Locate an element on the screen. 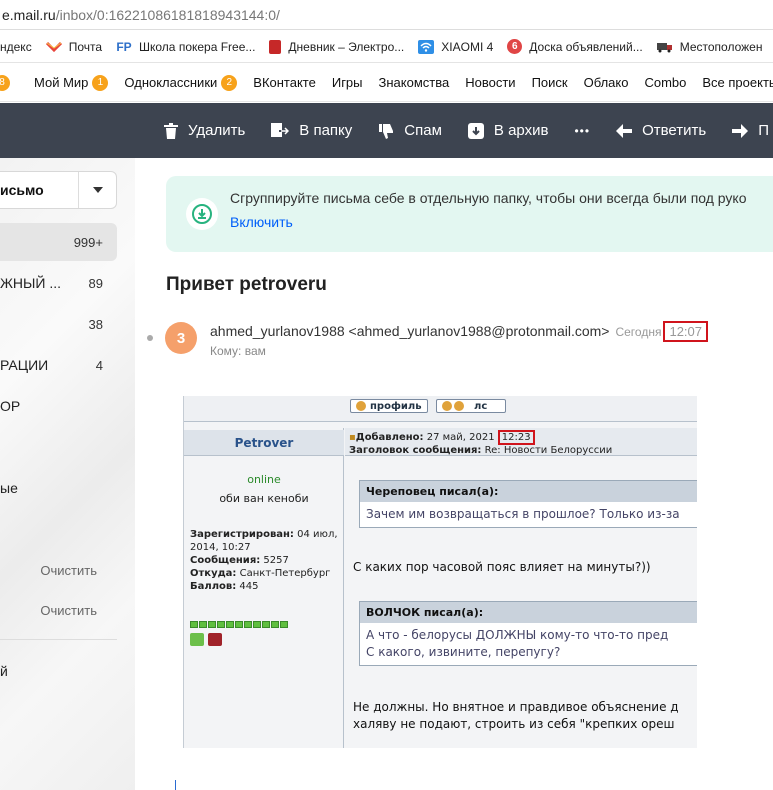  compose-button: исьмо is located at coordinates (58, 190).